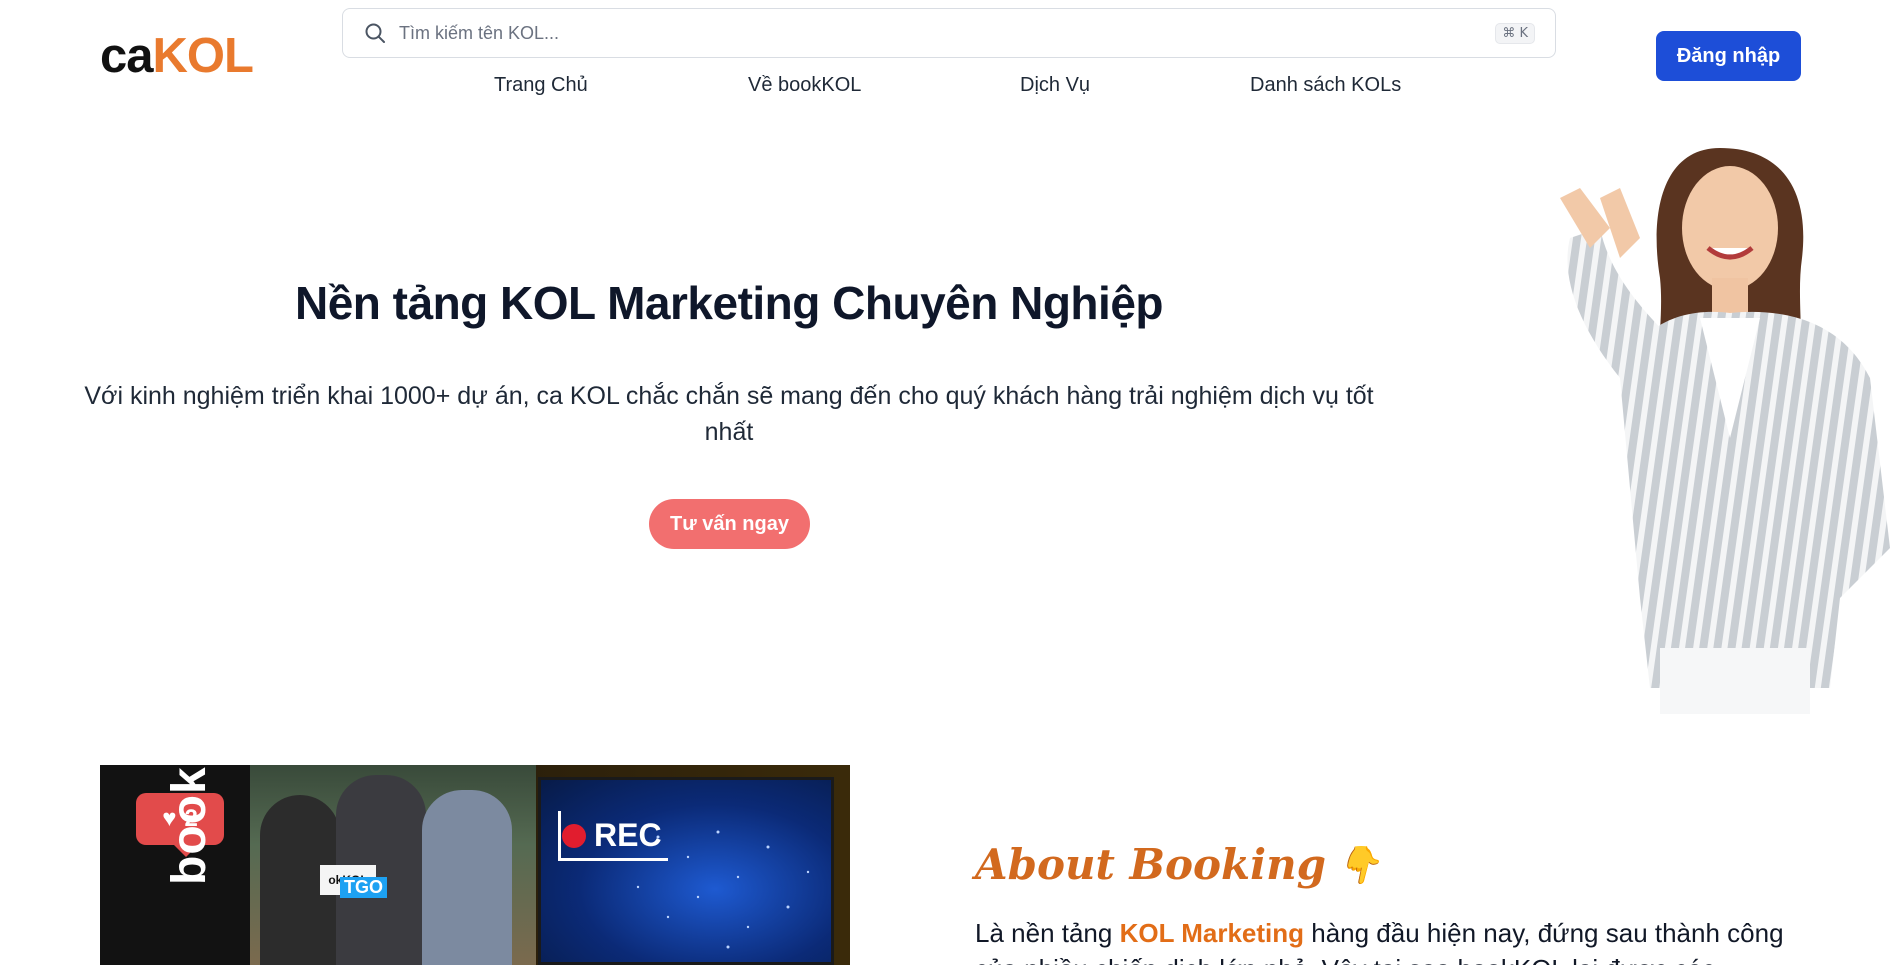  Describe the element at coordinates (574, 835) in the screenshot. I see `record-dot-icon` at that location.